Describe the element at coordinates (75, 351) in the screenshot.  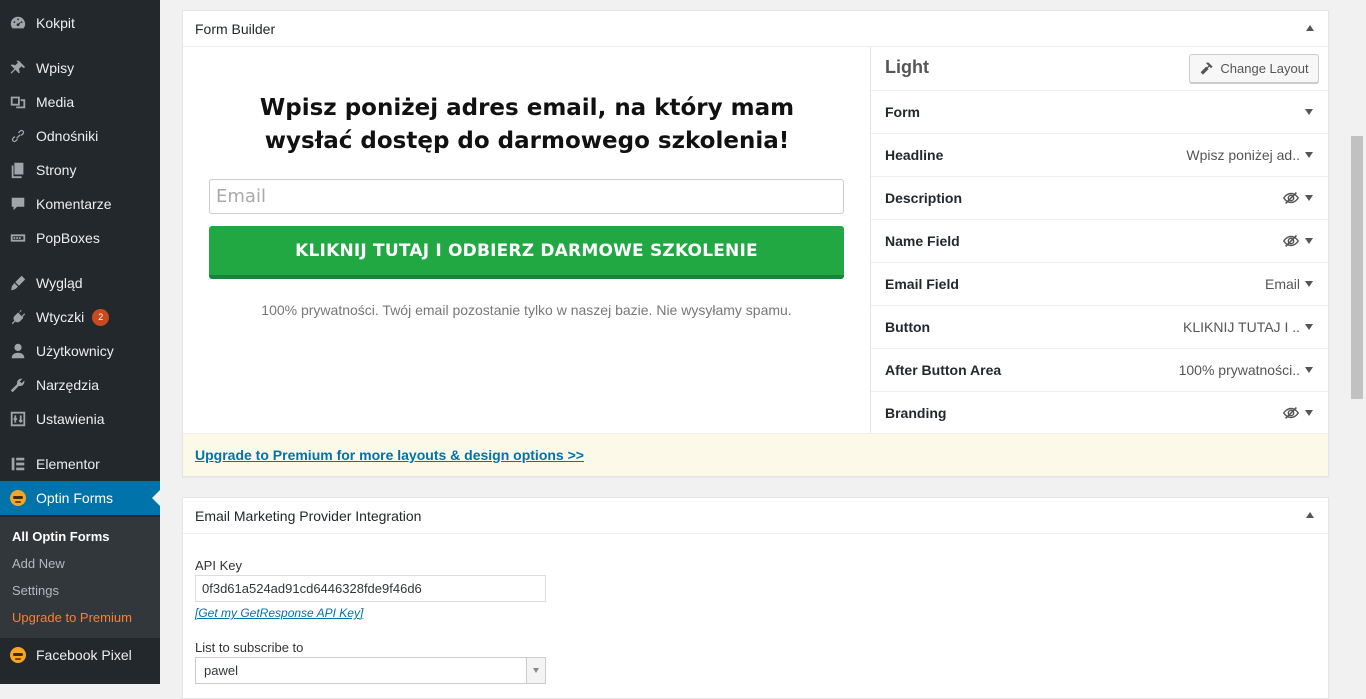
I see `menu-label: Użytkownicy` at that location.